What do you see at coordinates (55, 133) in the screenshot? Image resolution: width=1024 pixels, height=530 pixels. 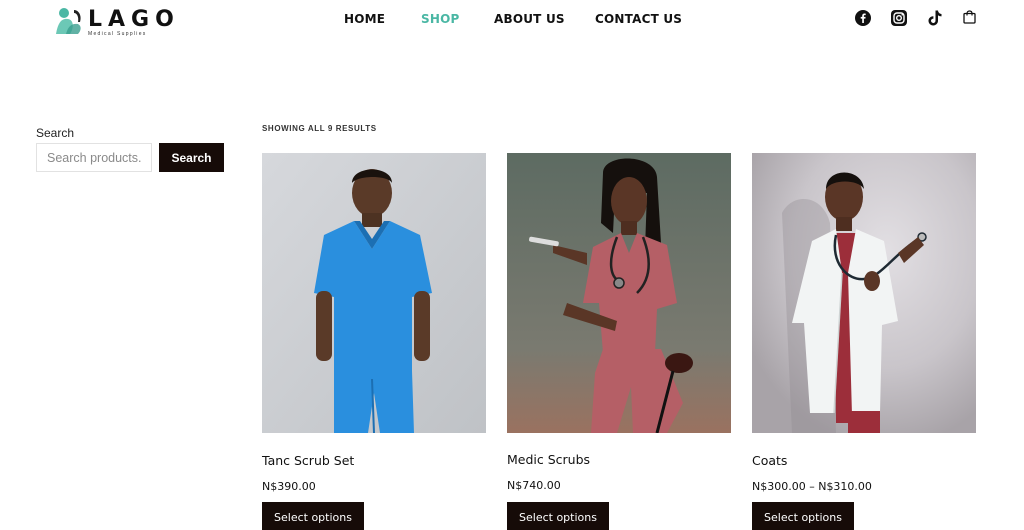 I see `search-label: Search` at bounding box center [55, 133].